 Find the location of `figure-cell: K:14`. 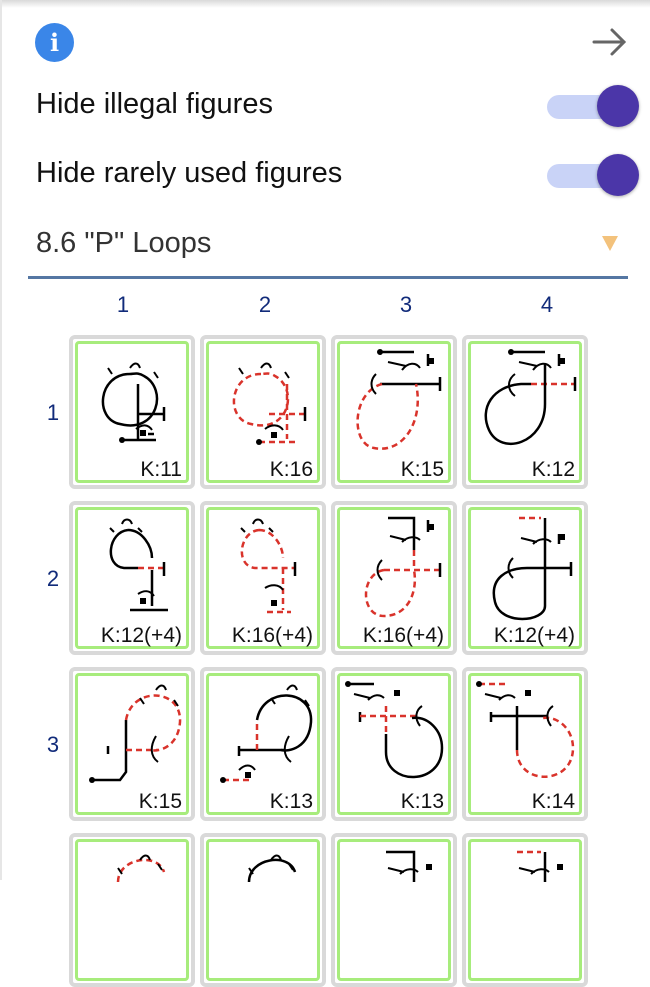

figure-cell: K:14 is located at coordinates (525, 744).